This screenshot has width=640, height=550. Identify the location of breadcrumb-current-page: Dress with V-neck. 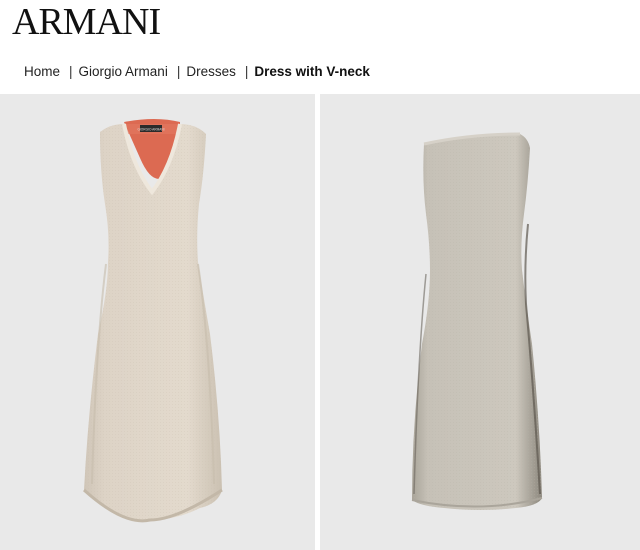
(312, 71).